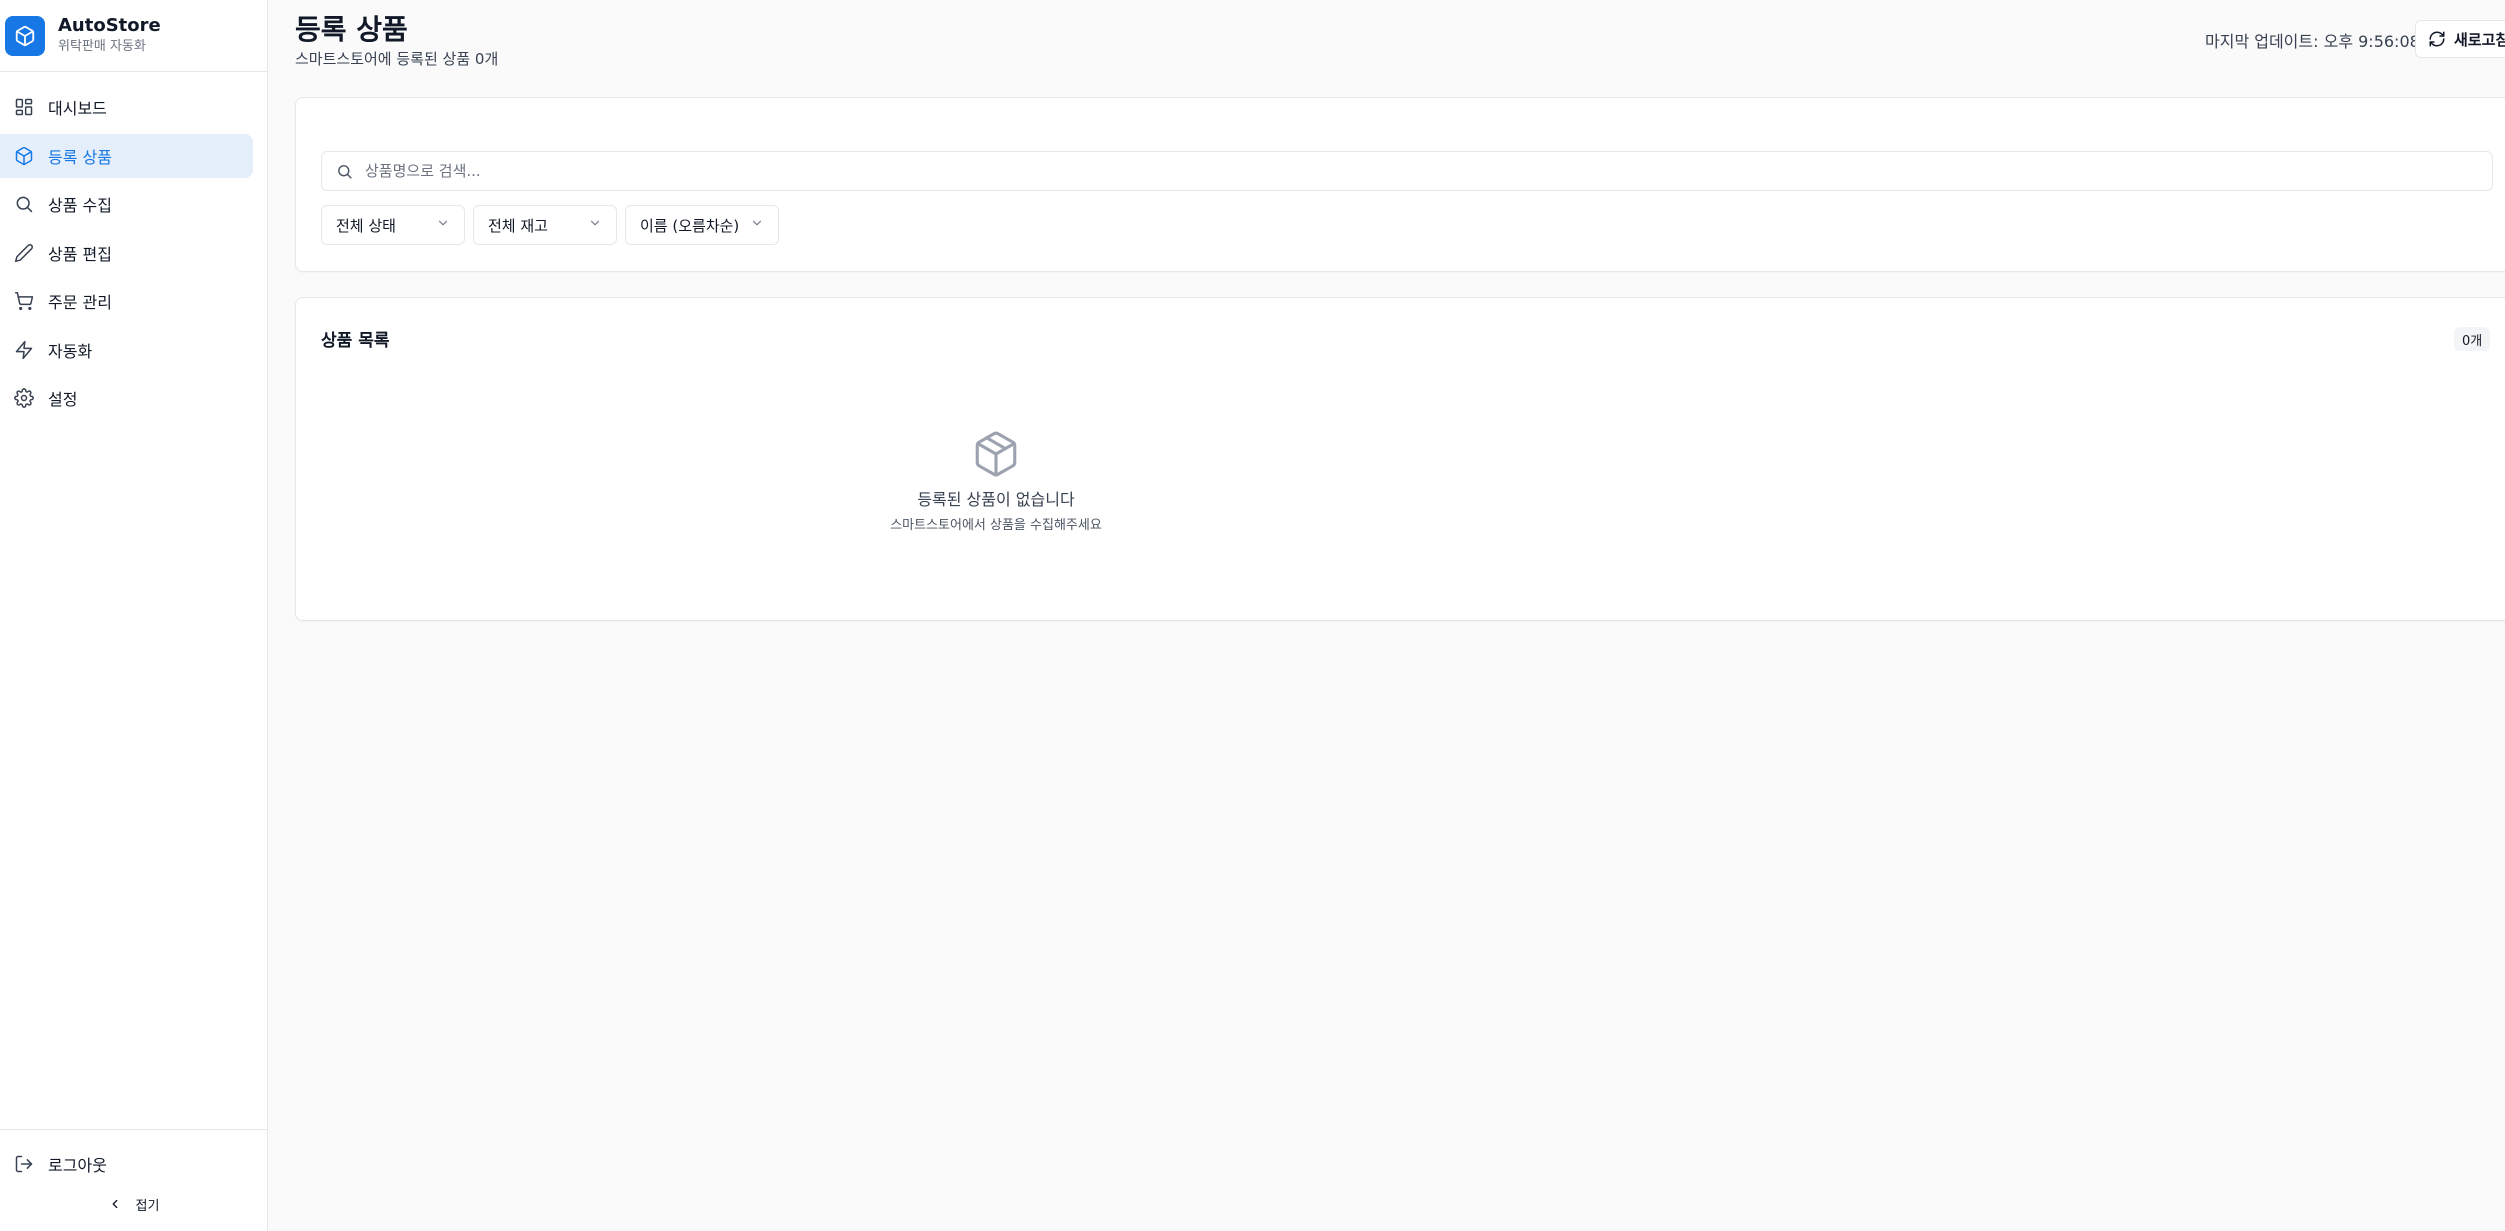 This screenshot has width=2505, height=1231. Describe the element at coordinates (996, 525) in the screenshot. I see `empty-state-subtitle: 스마트스토어에서 상품을 수집해주세요` at that location.